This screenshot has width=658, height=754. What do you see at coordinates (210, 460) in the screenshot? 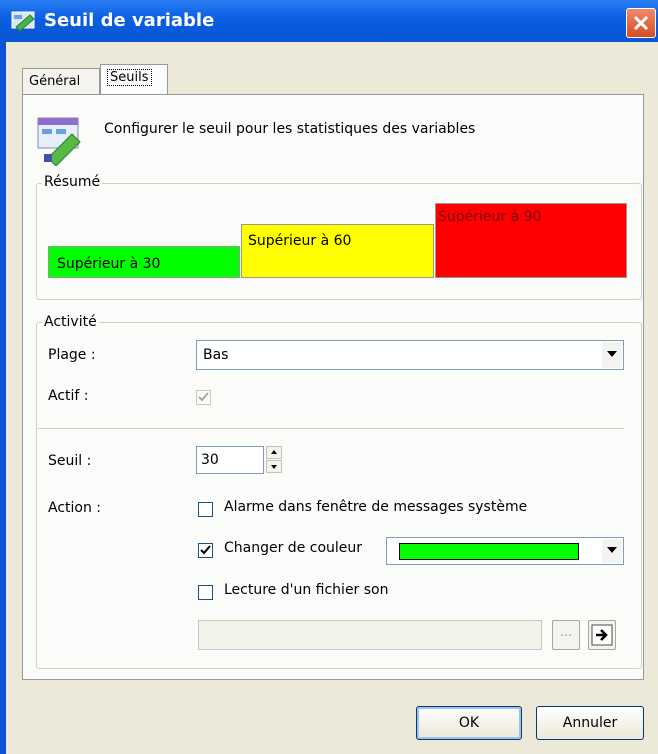
I see `threshold-value: 30` at bounding box center [210, 460].